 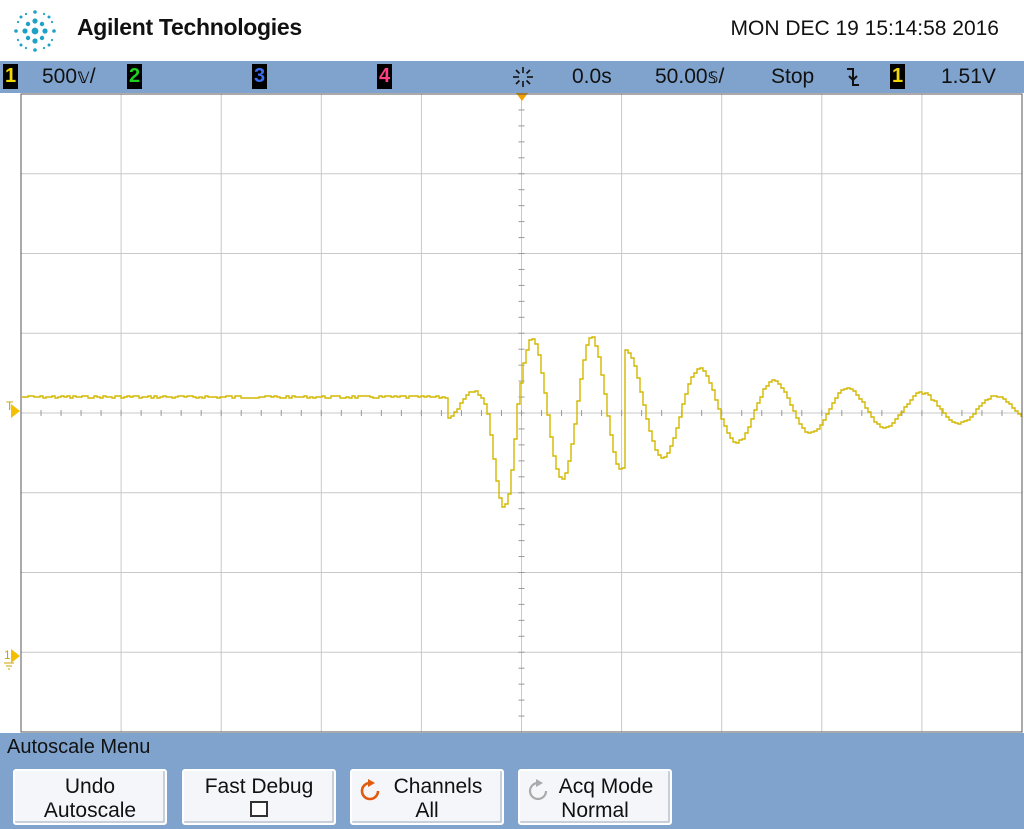 I want to click on trigger-source-indicator: 1, so click(x=897, y=76).